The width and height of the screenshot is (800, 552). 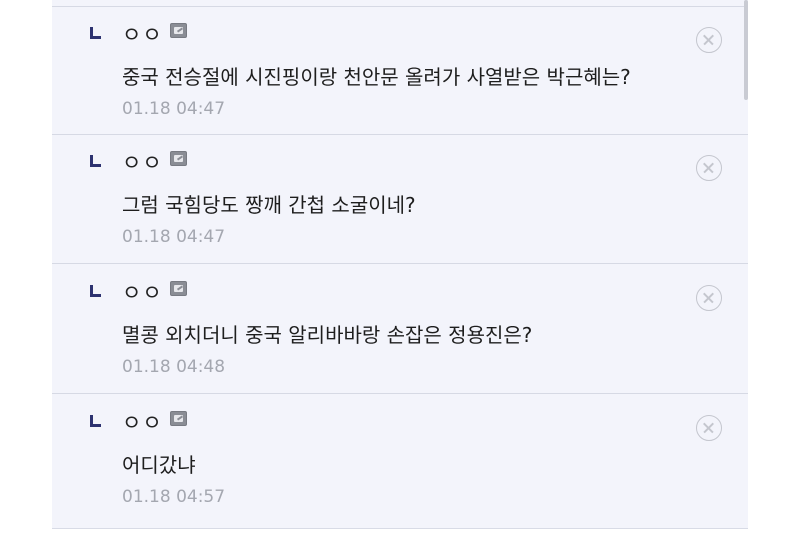 What do you see at coordinates (746, 50) in the screenshot?
I see `scrollbar` at bounding box center [746, 50].